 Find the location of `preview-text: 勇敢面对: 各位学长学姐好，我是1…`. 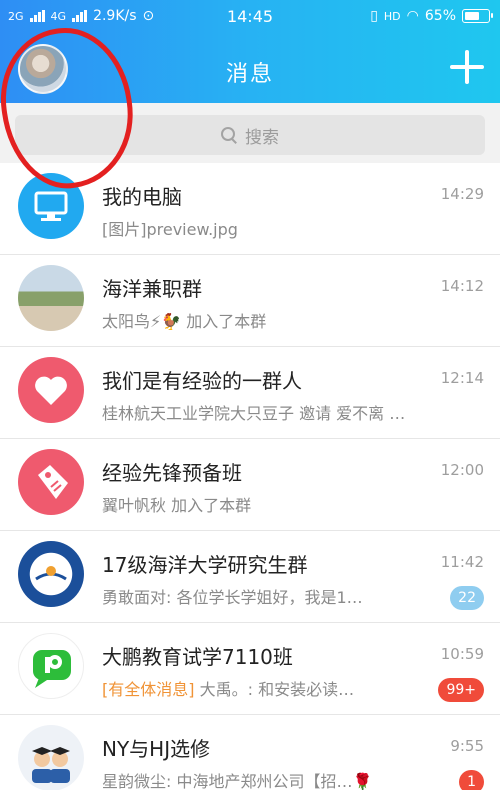

preview-text: 勇敢面对: 各位学长学姐好，我是1… is located at coordinates (232, 597).